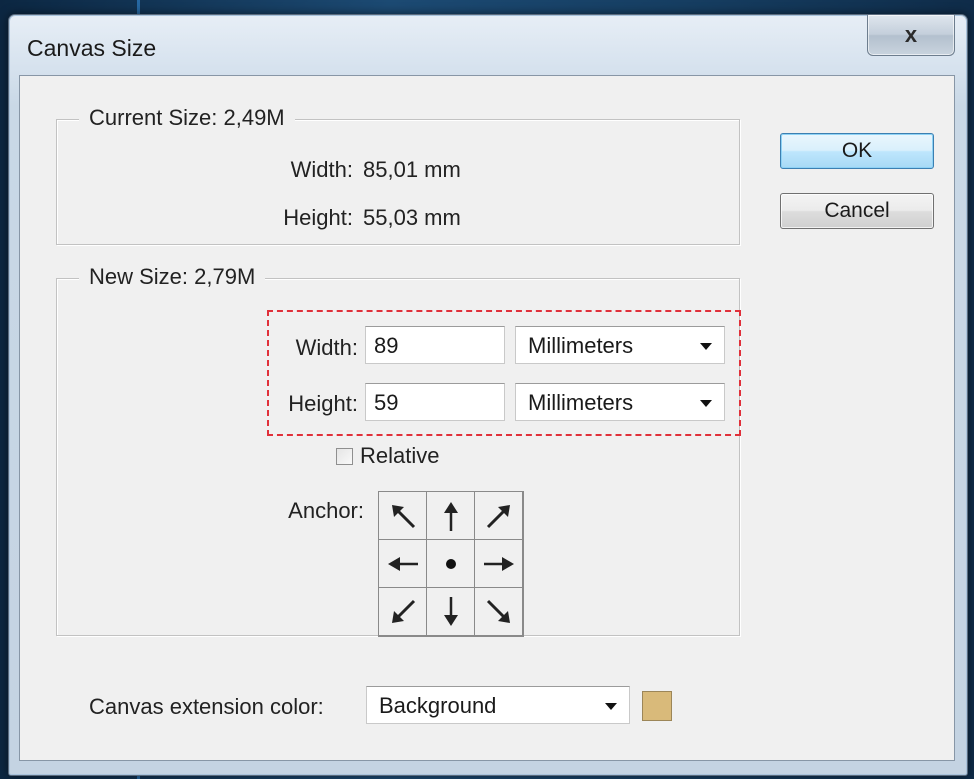 This screenshot has width=974, height=779. I want to click on relative-label: Relative, so click(399, 456).